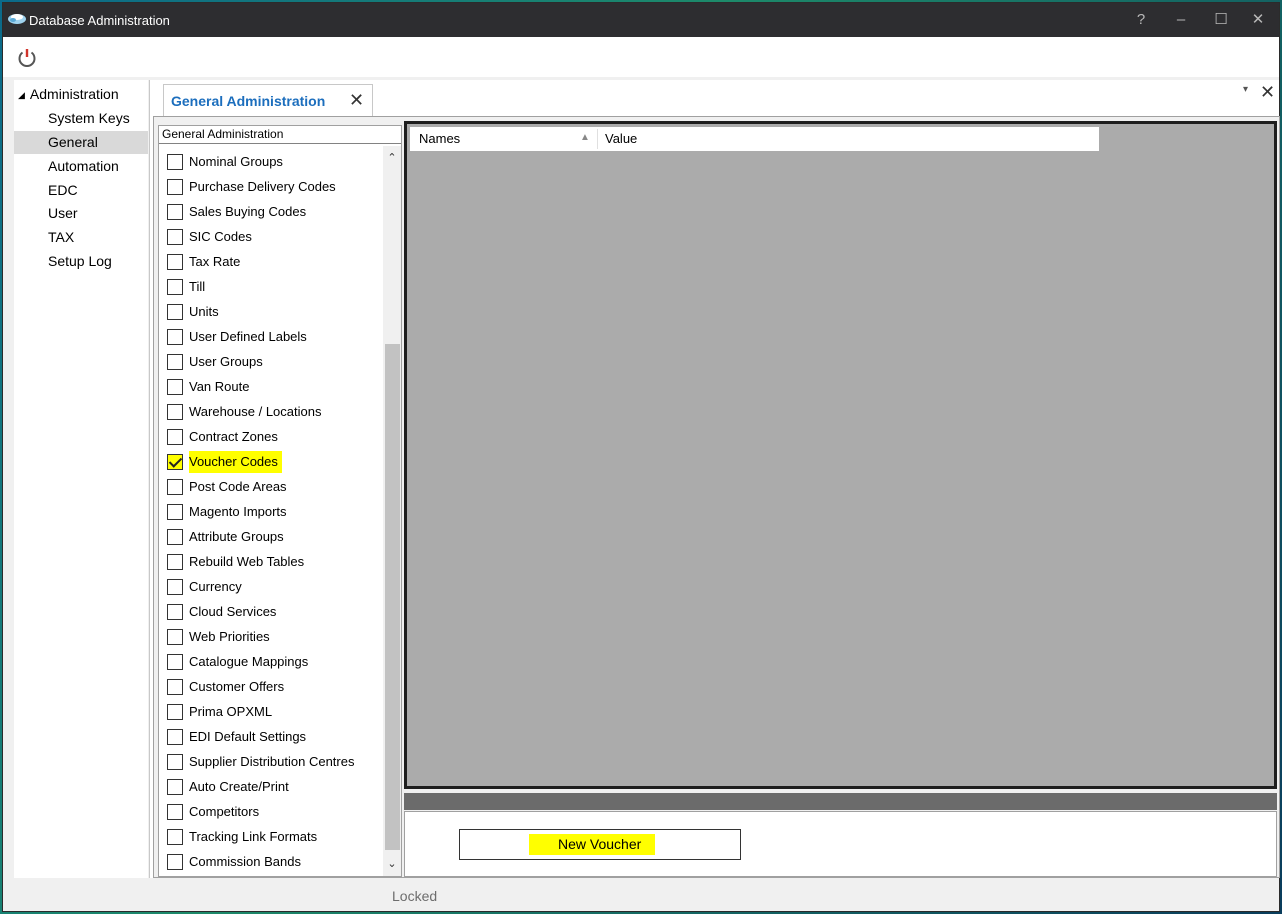 The image size is (1282, 914). I want to click on tree-root-administration: ◢ Administration, so click(68, 94).